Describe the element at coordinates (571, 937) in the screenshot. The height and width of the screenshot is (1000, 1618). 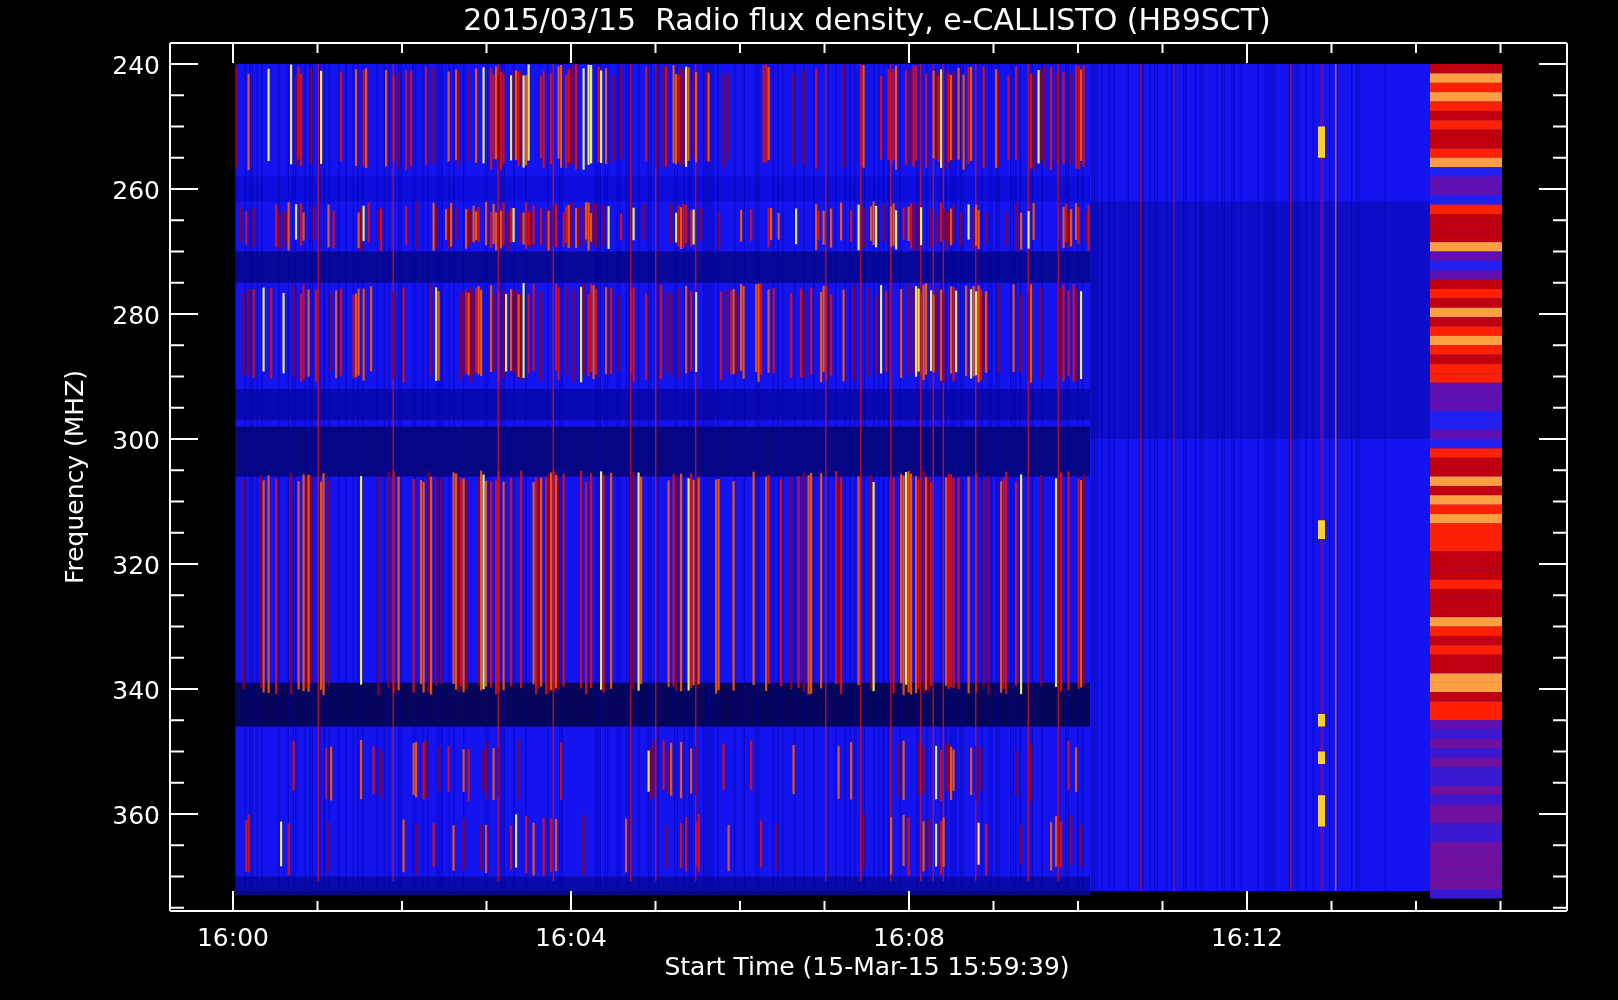
I see `tick-label: 16:04` at that location.